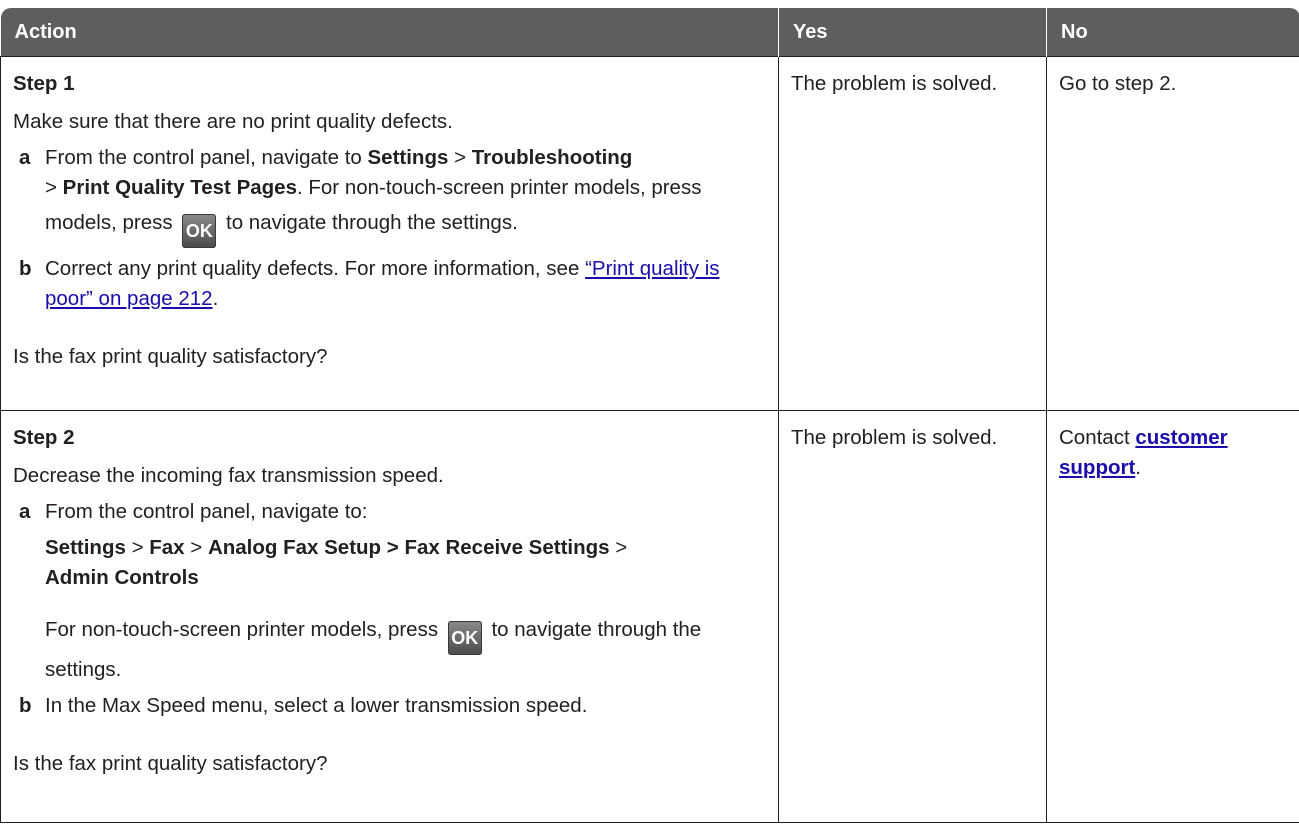 Image resolution: width=1299 pixels, height=824 pixels. I want to click on text: From the control panel, navigate to, so click(206, 157).